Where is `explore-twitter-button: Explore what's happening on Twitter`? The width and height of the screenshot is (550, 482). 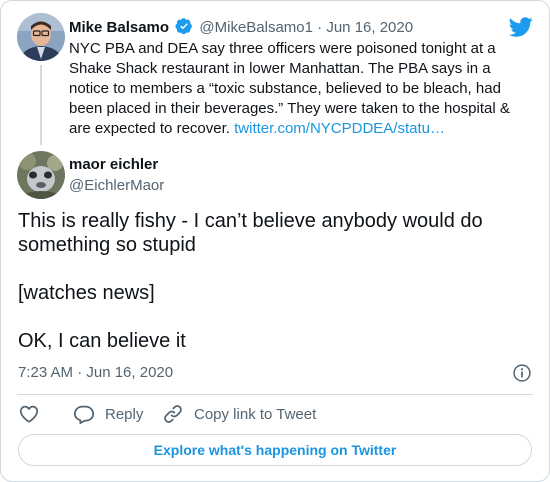
explore-twitter-button: Explore what's happening on Twitter is located at coordinates (275, 450).